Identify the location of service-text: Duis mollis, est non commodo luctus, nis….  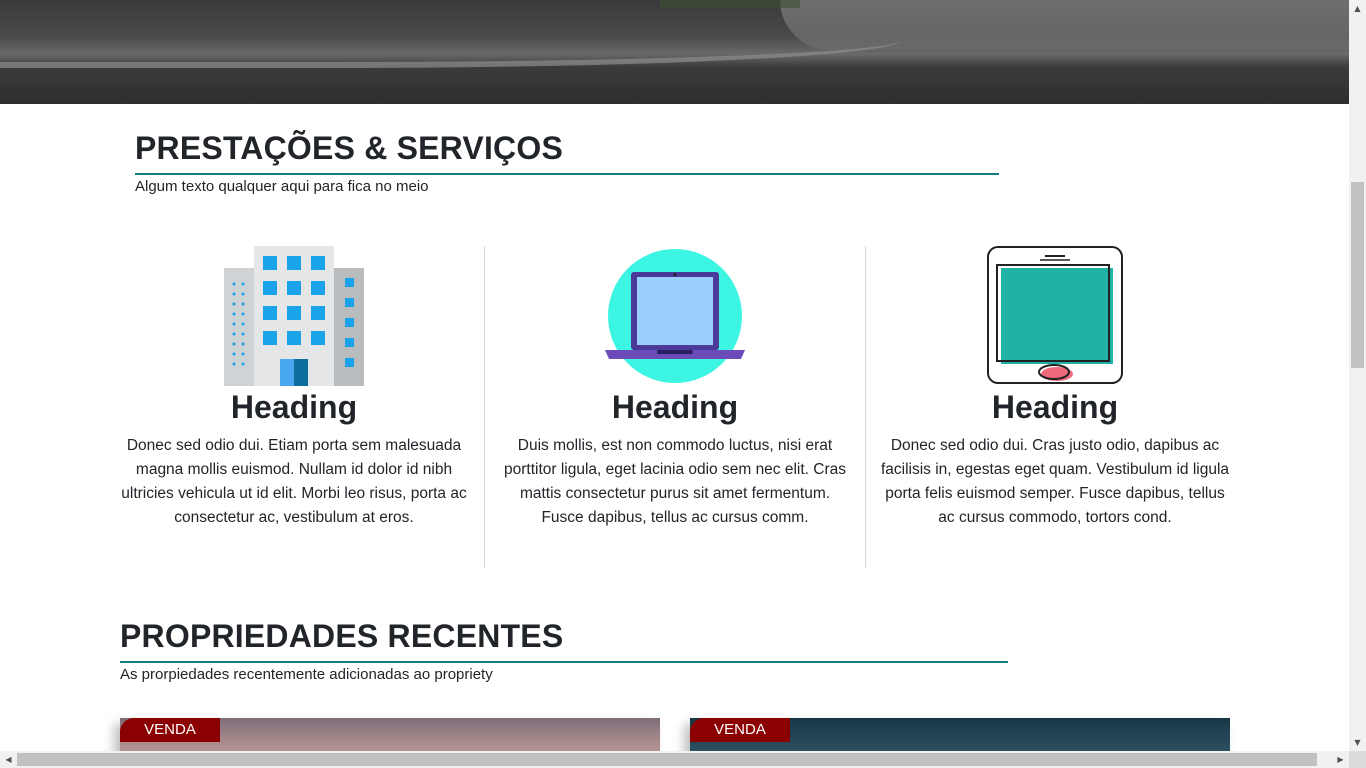
(675, 481).